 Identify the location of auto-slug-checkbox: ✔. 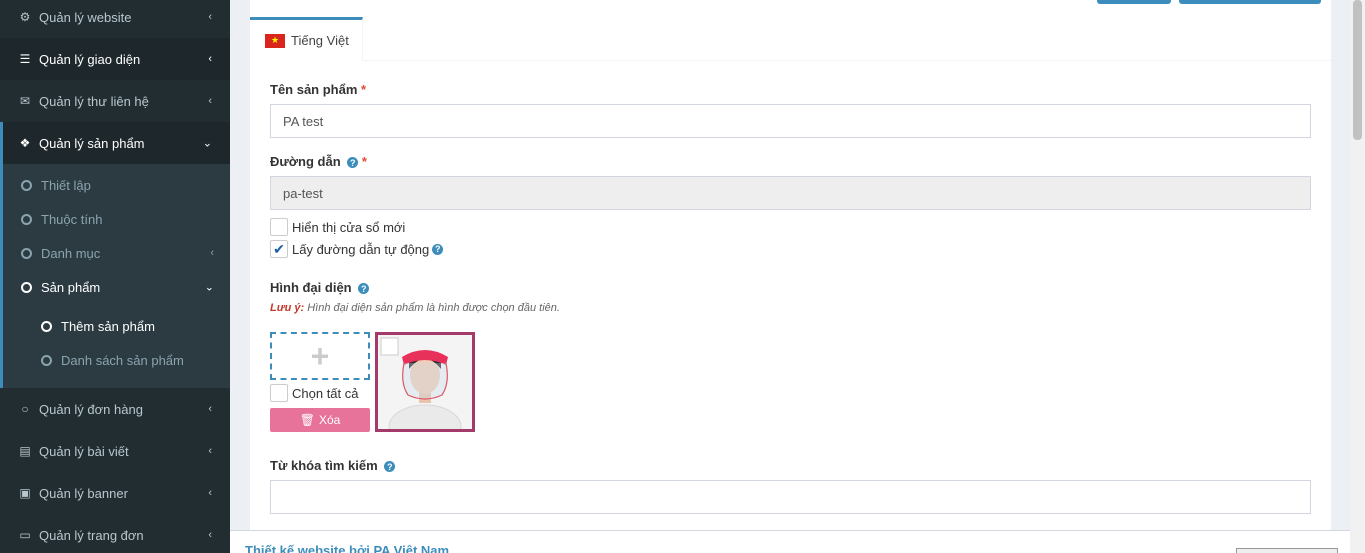
(279, 249).